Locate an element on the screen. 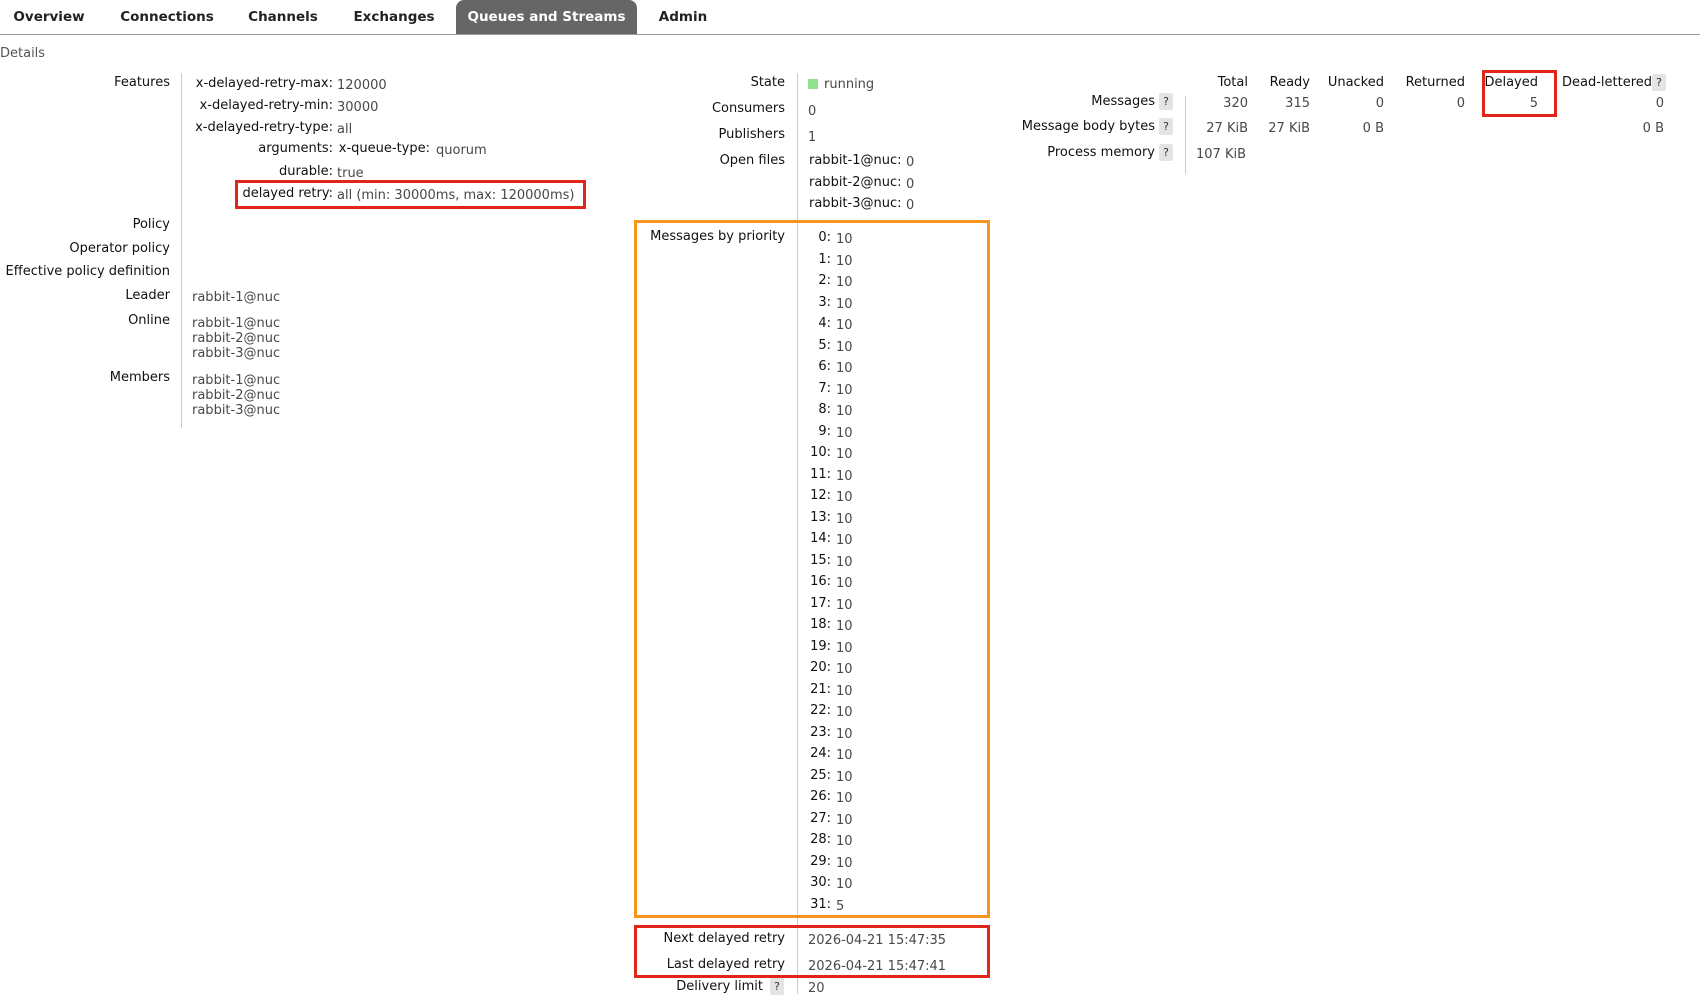 The height and width of the screenshot is (996, 1700). priority-label: Messages by priority is located at coordinates (717, 236).